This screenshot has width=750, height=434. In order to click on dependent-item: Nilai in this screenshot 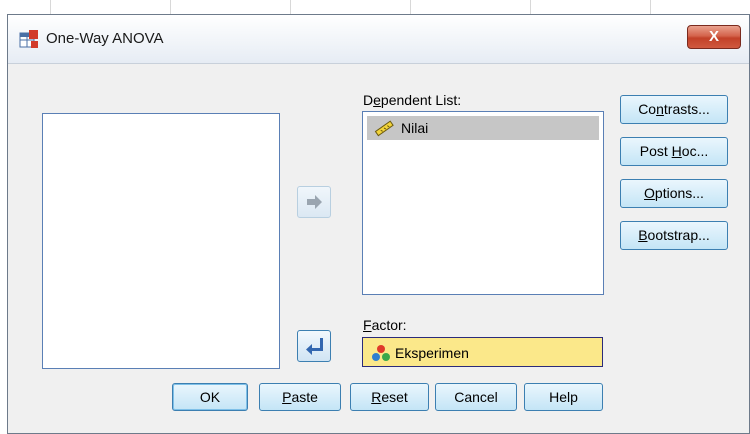, I will do `click(400, 128)`.